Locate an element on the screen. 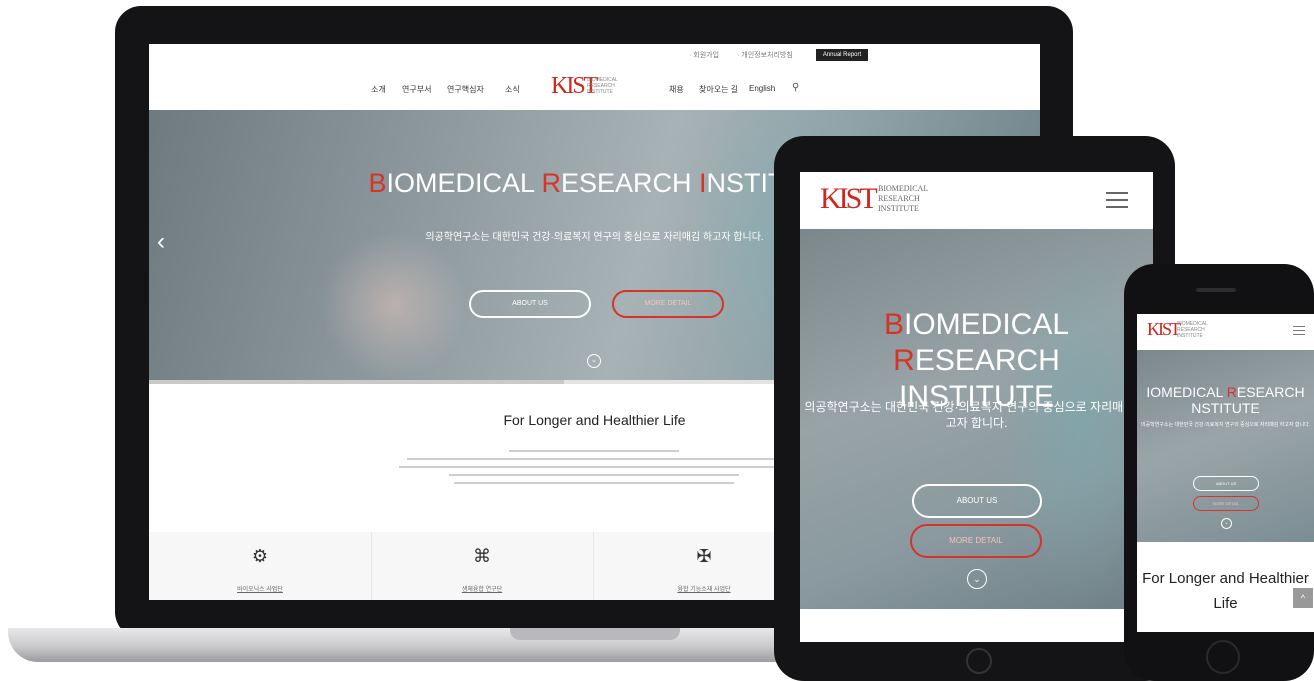 The image size is (1314, 681). hero-title: IOMEDICAL RESEARCH NSTITUTE is located at coordinates (1225, 400).